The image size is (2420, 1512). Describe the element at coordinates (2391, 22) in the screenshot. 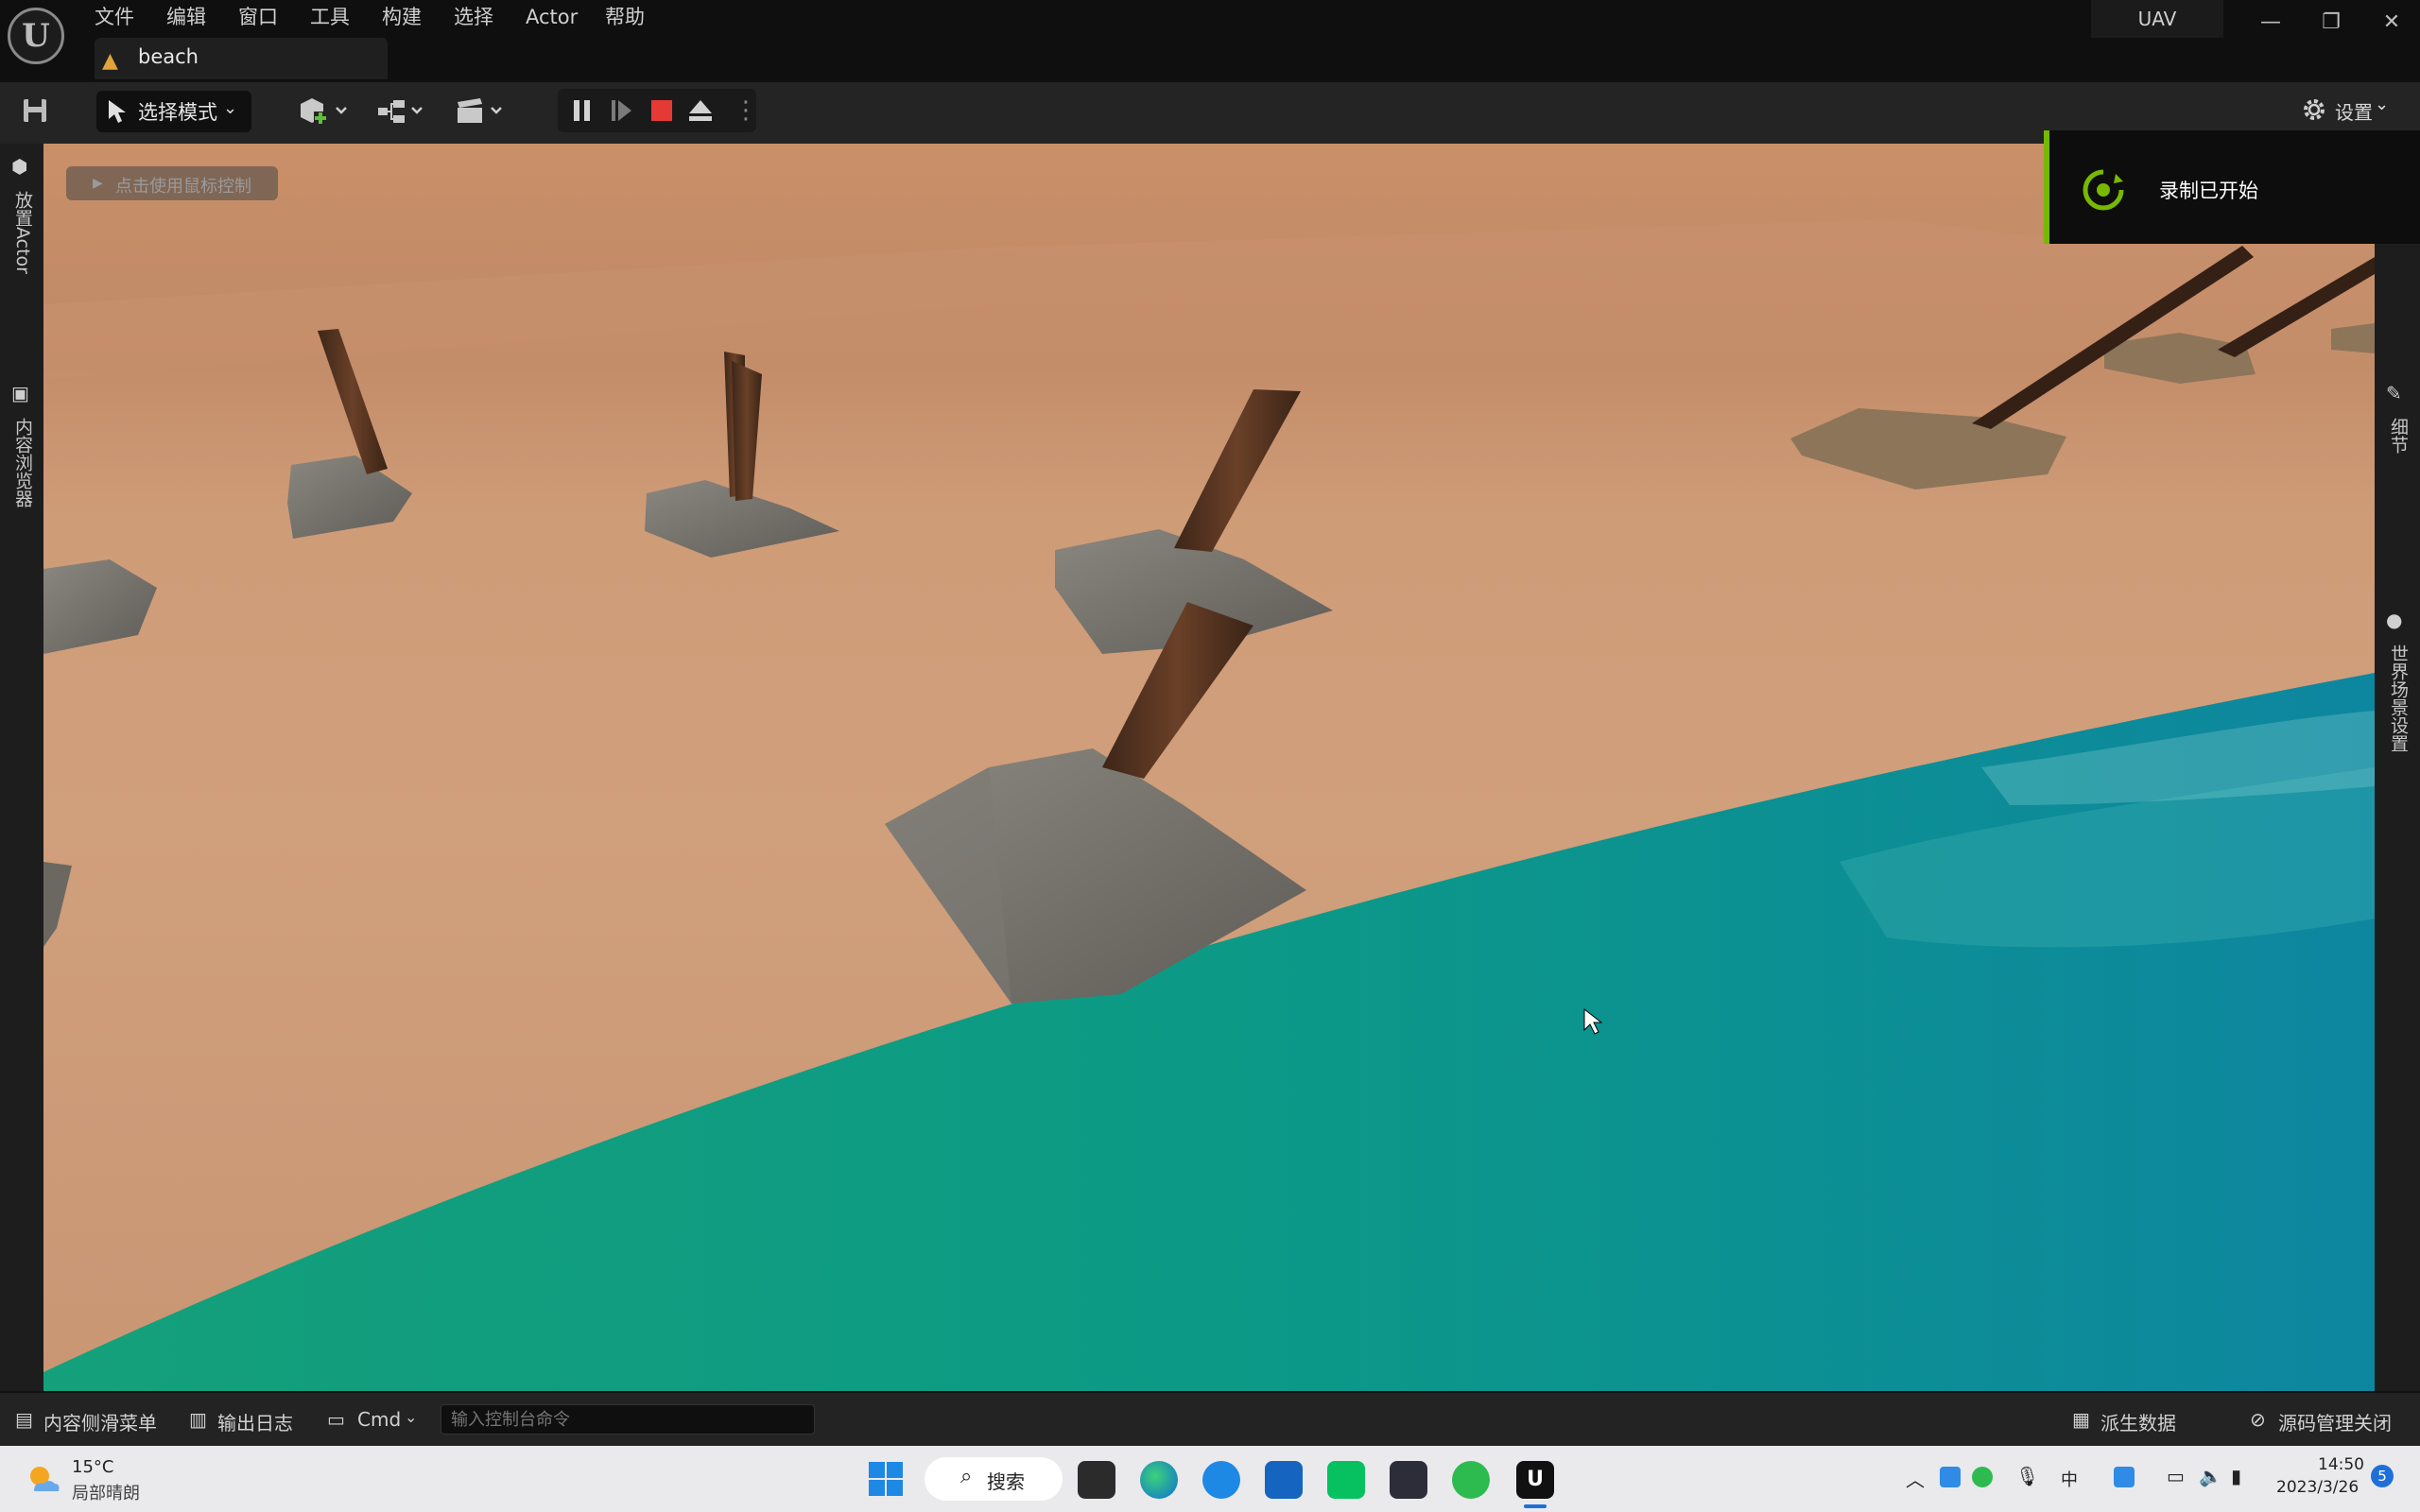

I see `close-button: ✕` at that location.